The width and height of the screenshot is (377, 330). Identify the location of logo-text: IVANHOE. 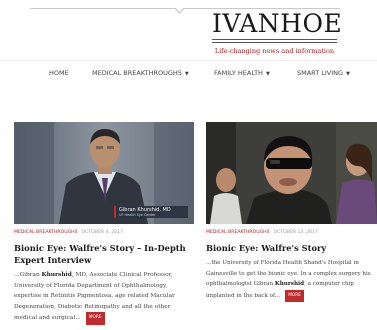
(277, 23).